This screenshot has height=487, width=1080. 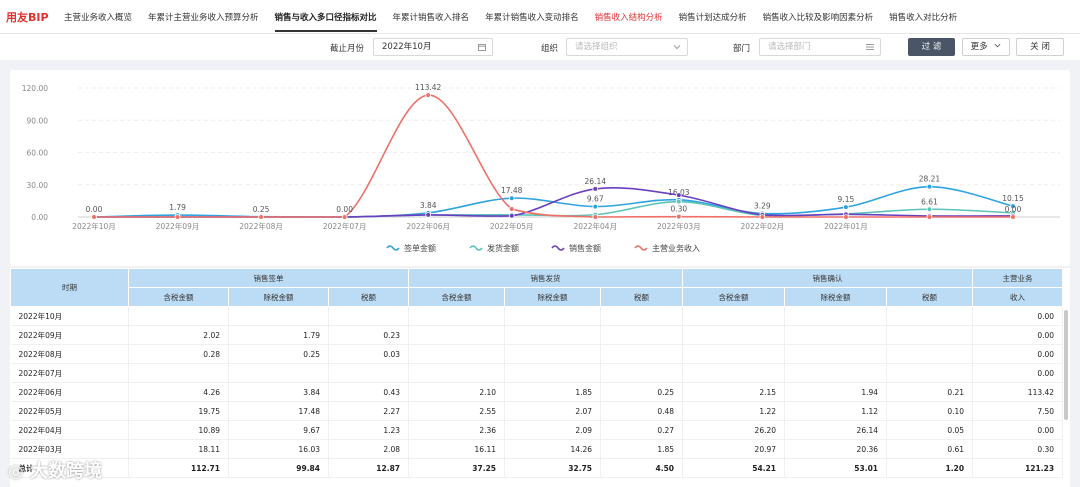 What do you see at coordinates (930, 468) in the screenshot?
I see `total-cell: 1.20` at bounding box center [930, 468].